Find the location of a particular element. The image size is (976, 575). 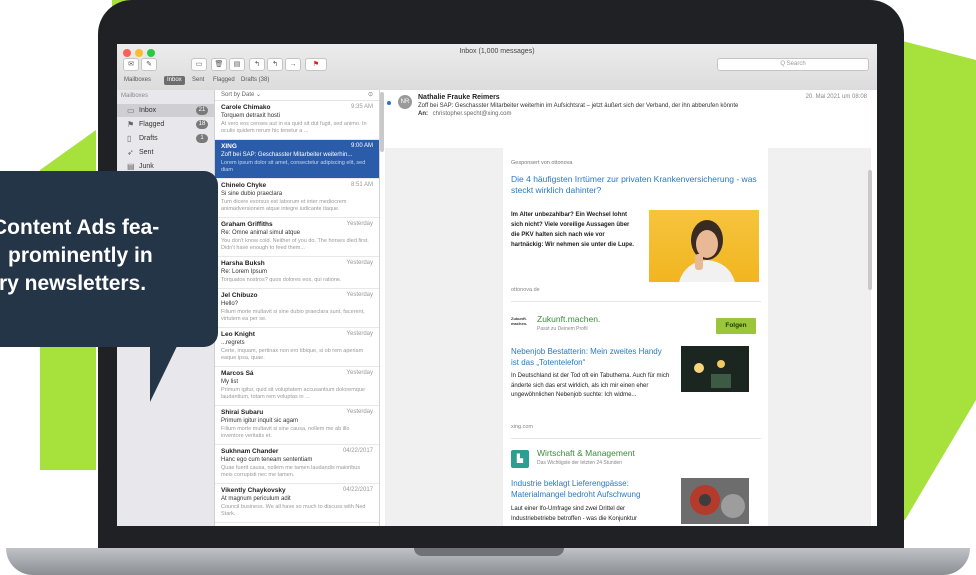

fav-flagged: Flagged is located at coordinates (224, 80).